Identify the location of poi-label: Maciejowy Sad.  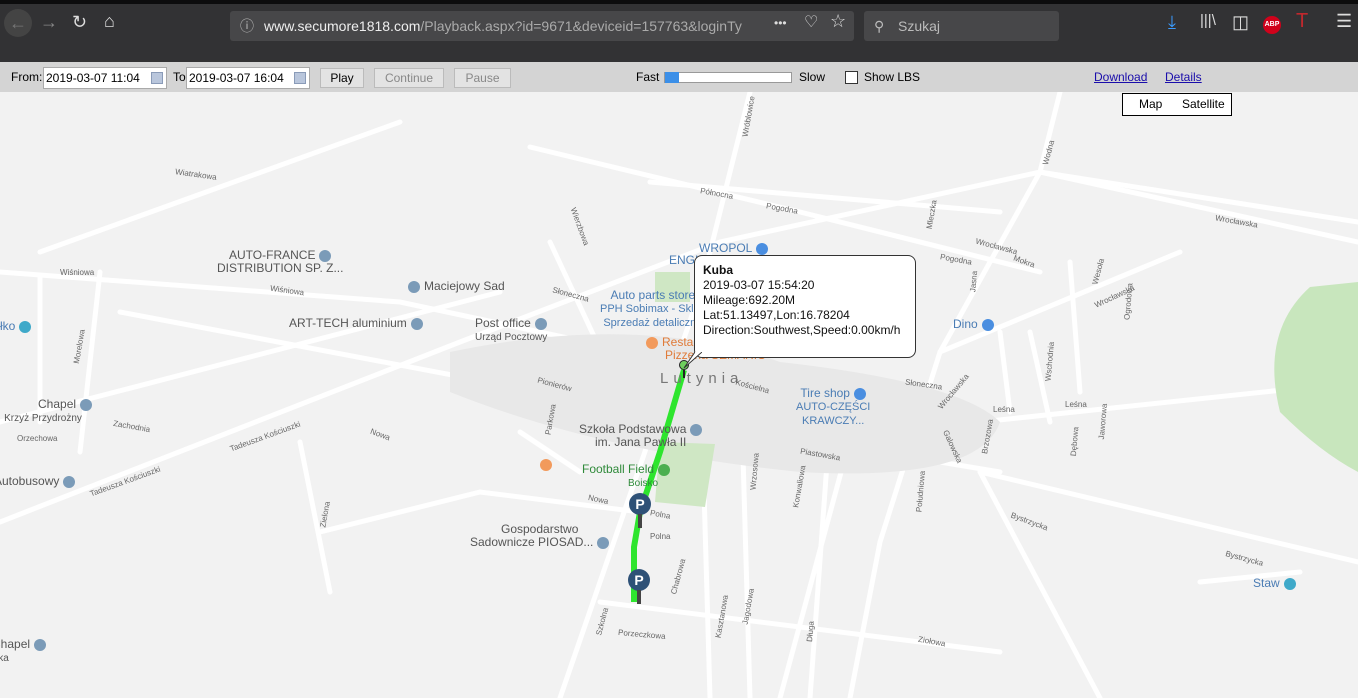
(464, 286).